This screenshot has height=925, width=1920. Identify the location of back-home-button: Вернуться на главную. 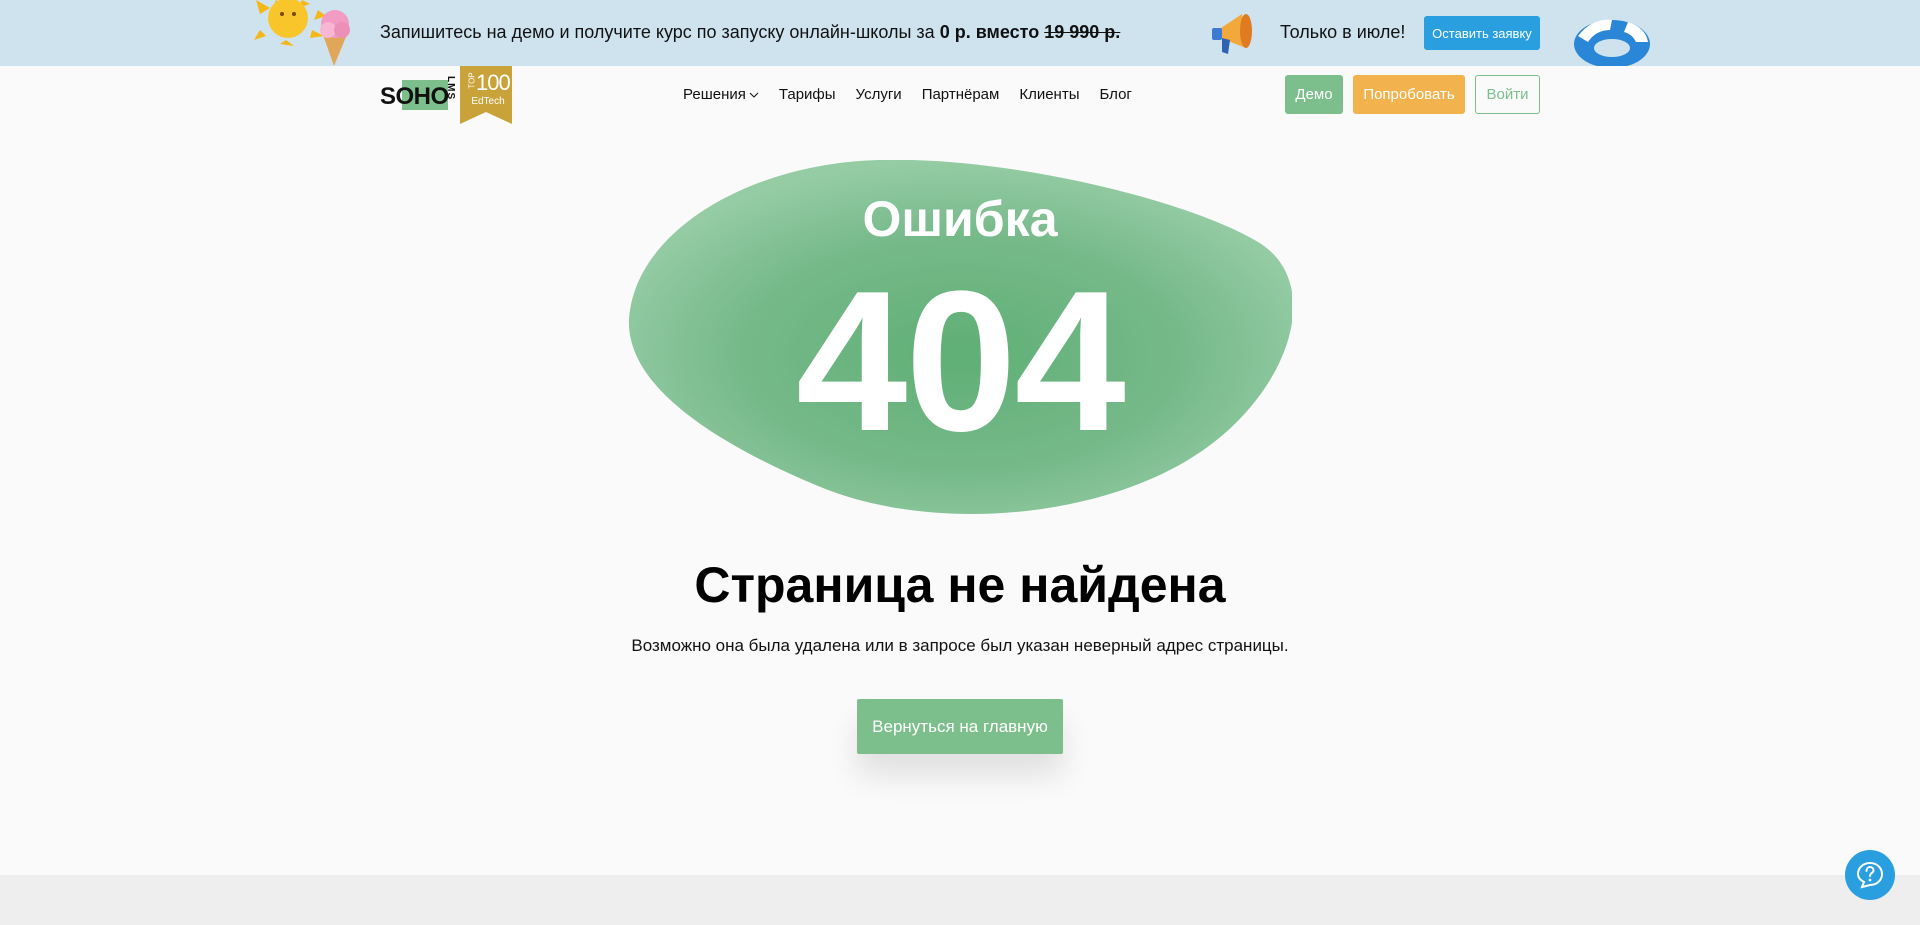
(960, 726).